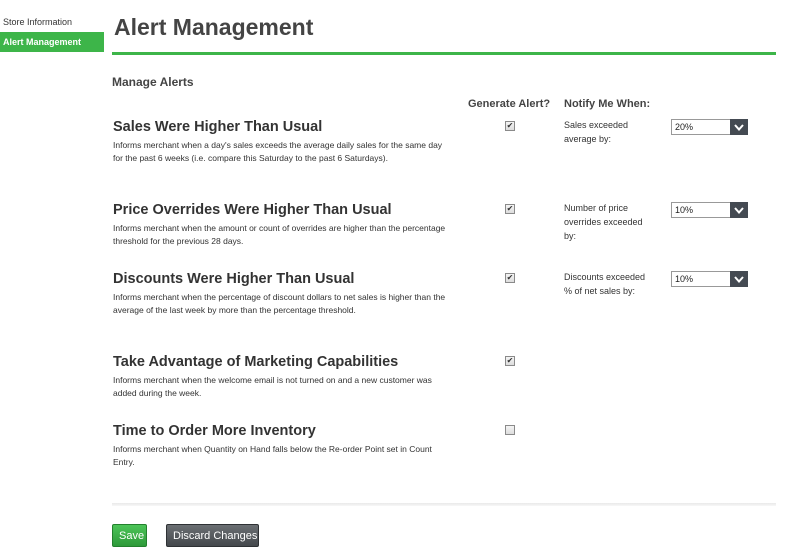  What do you see at coordinates (52, 22) in the screenshot?
I see `sidebar-item-store-information: Store Information` at bounding box center [52, 22].